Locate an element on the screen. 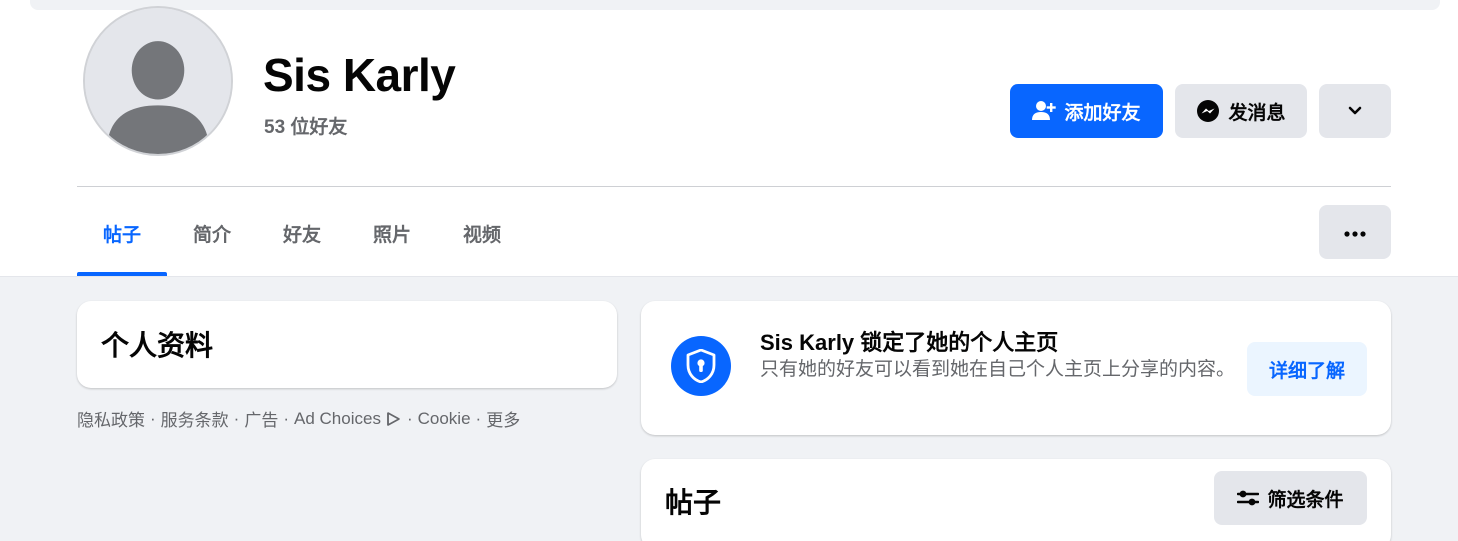  ad-choices-icon is located at coordinates (394, 419).